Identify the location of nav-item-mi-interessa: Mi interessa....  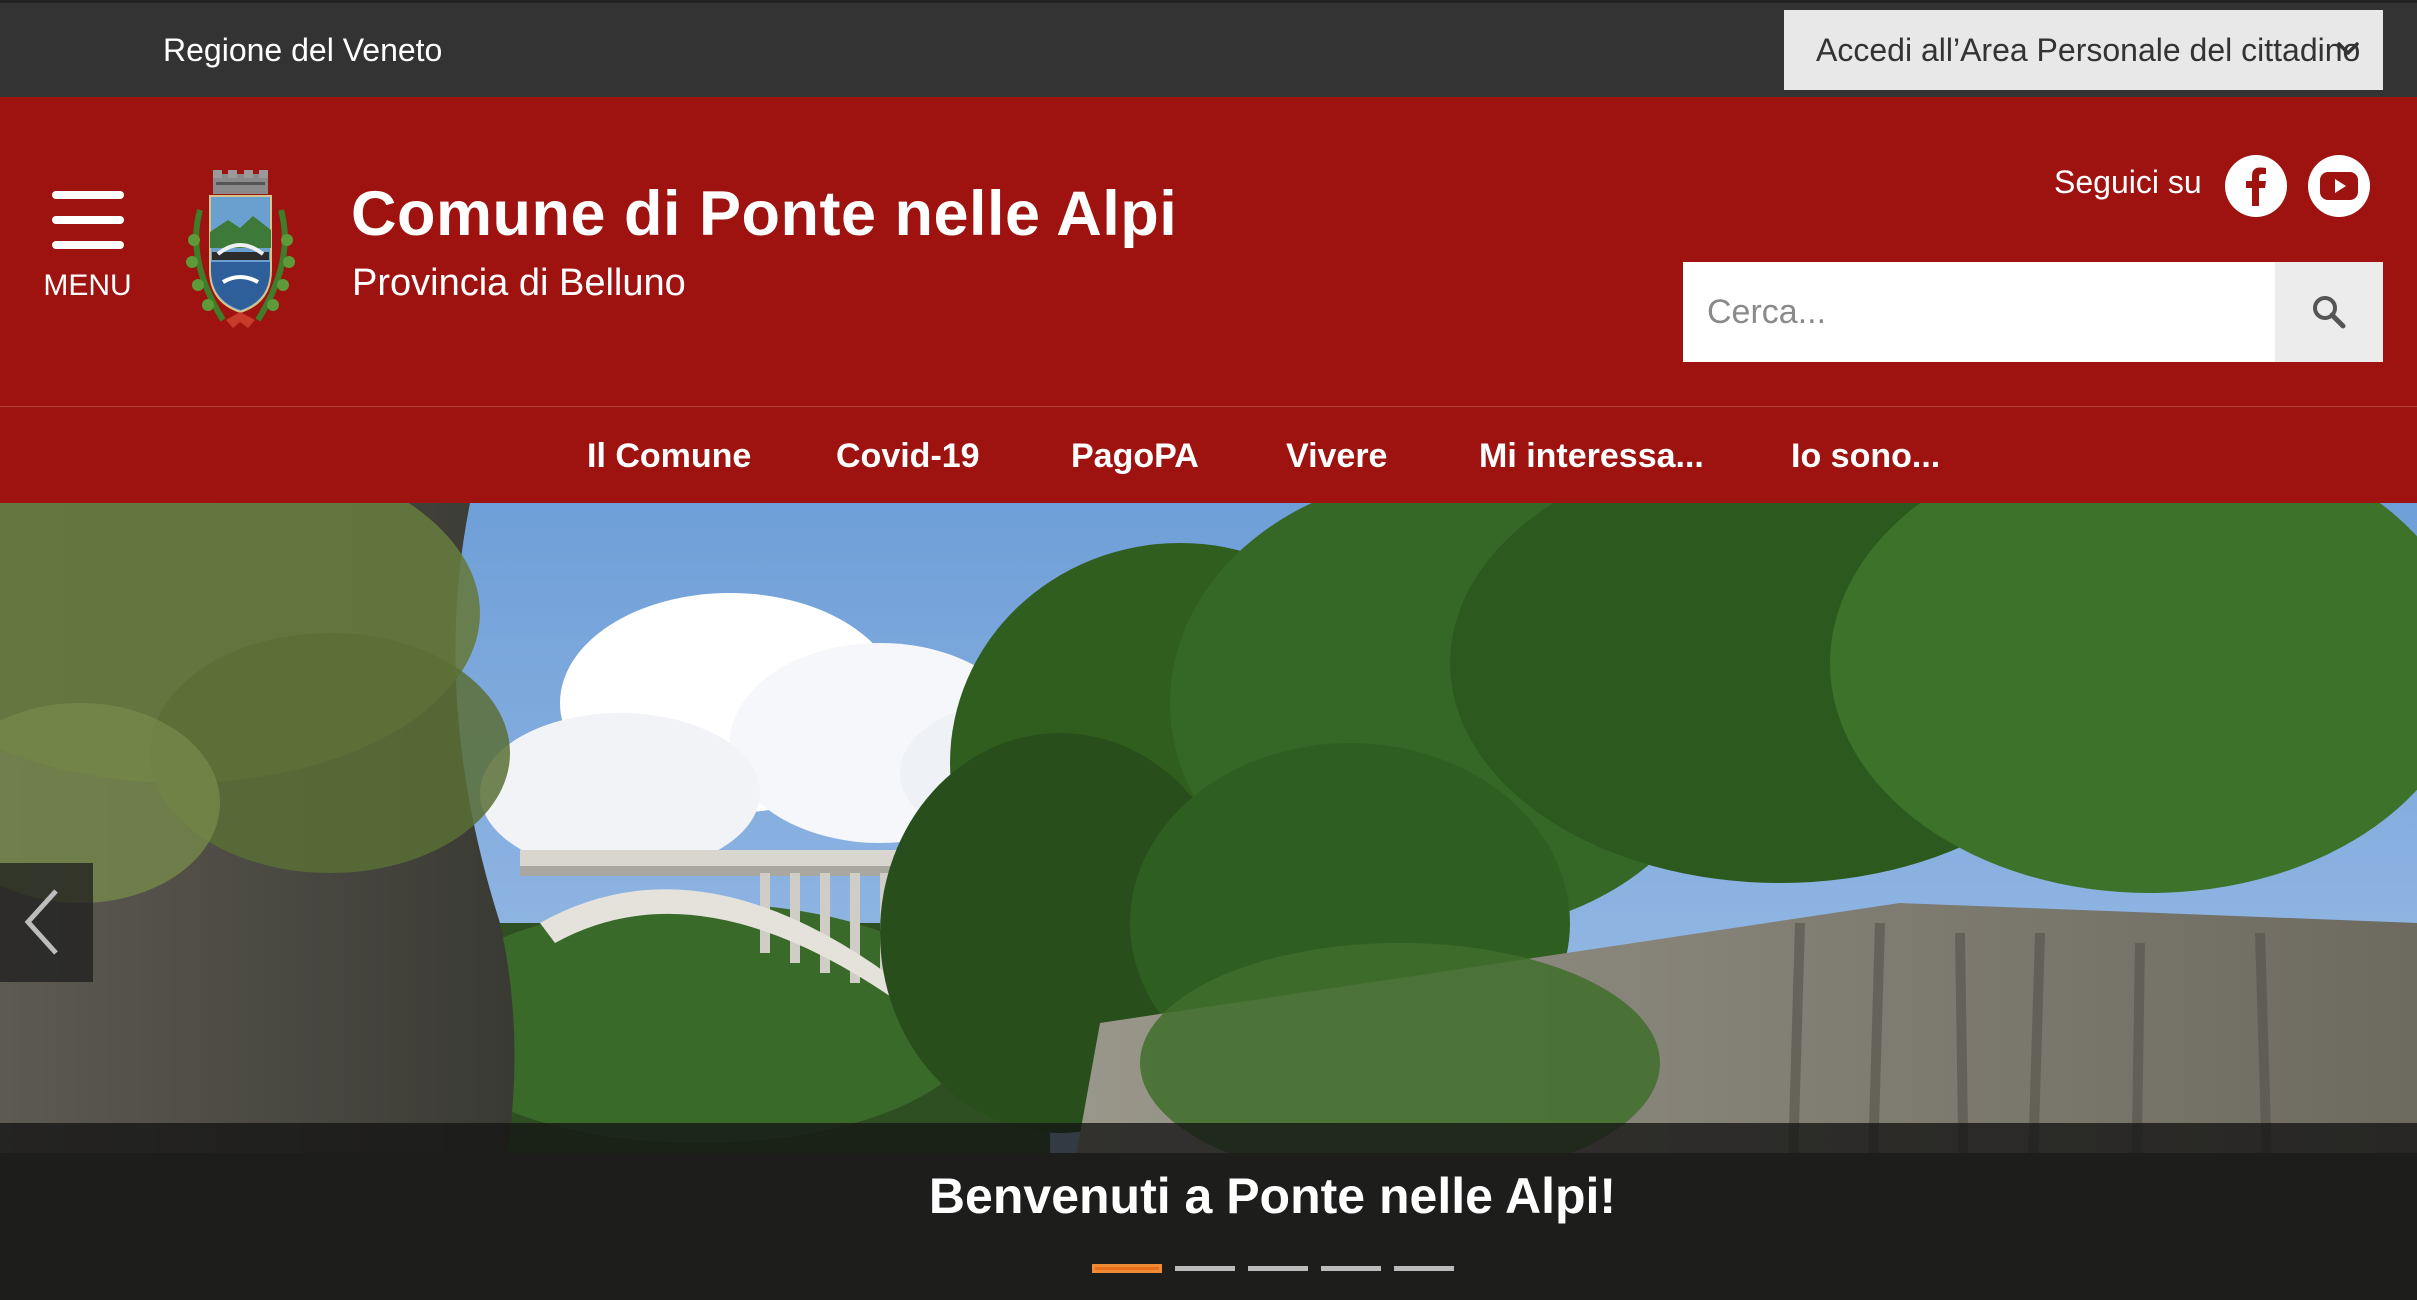
(1591, 456).